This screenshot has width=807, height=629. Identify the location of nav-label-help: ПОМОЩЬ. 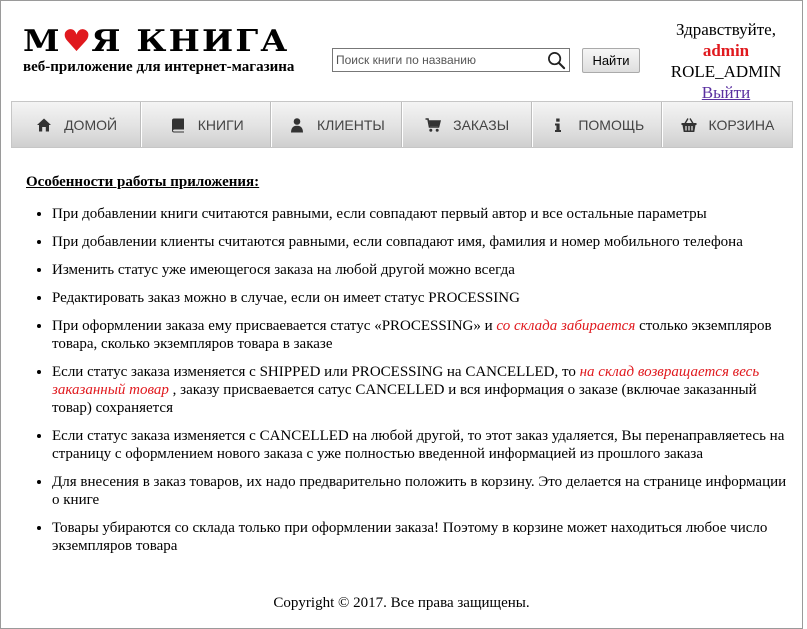
(611, 124).